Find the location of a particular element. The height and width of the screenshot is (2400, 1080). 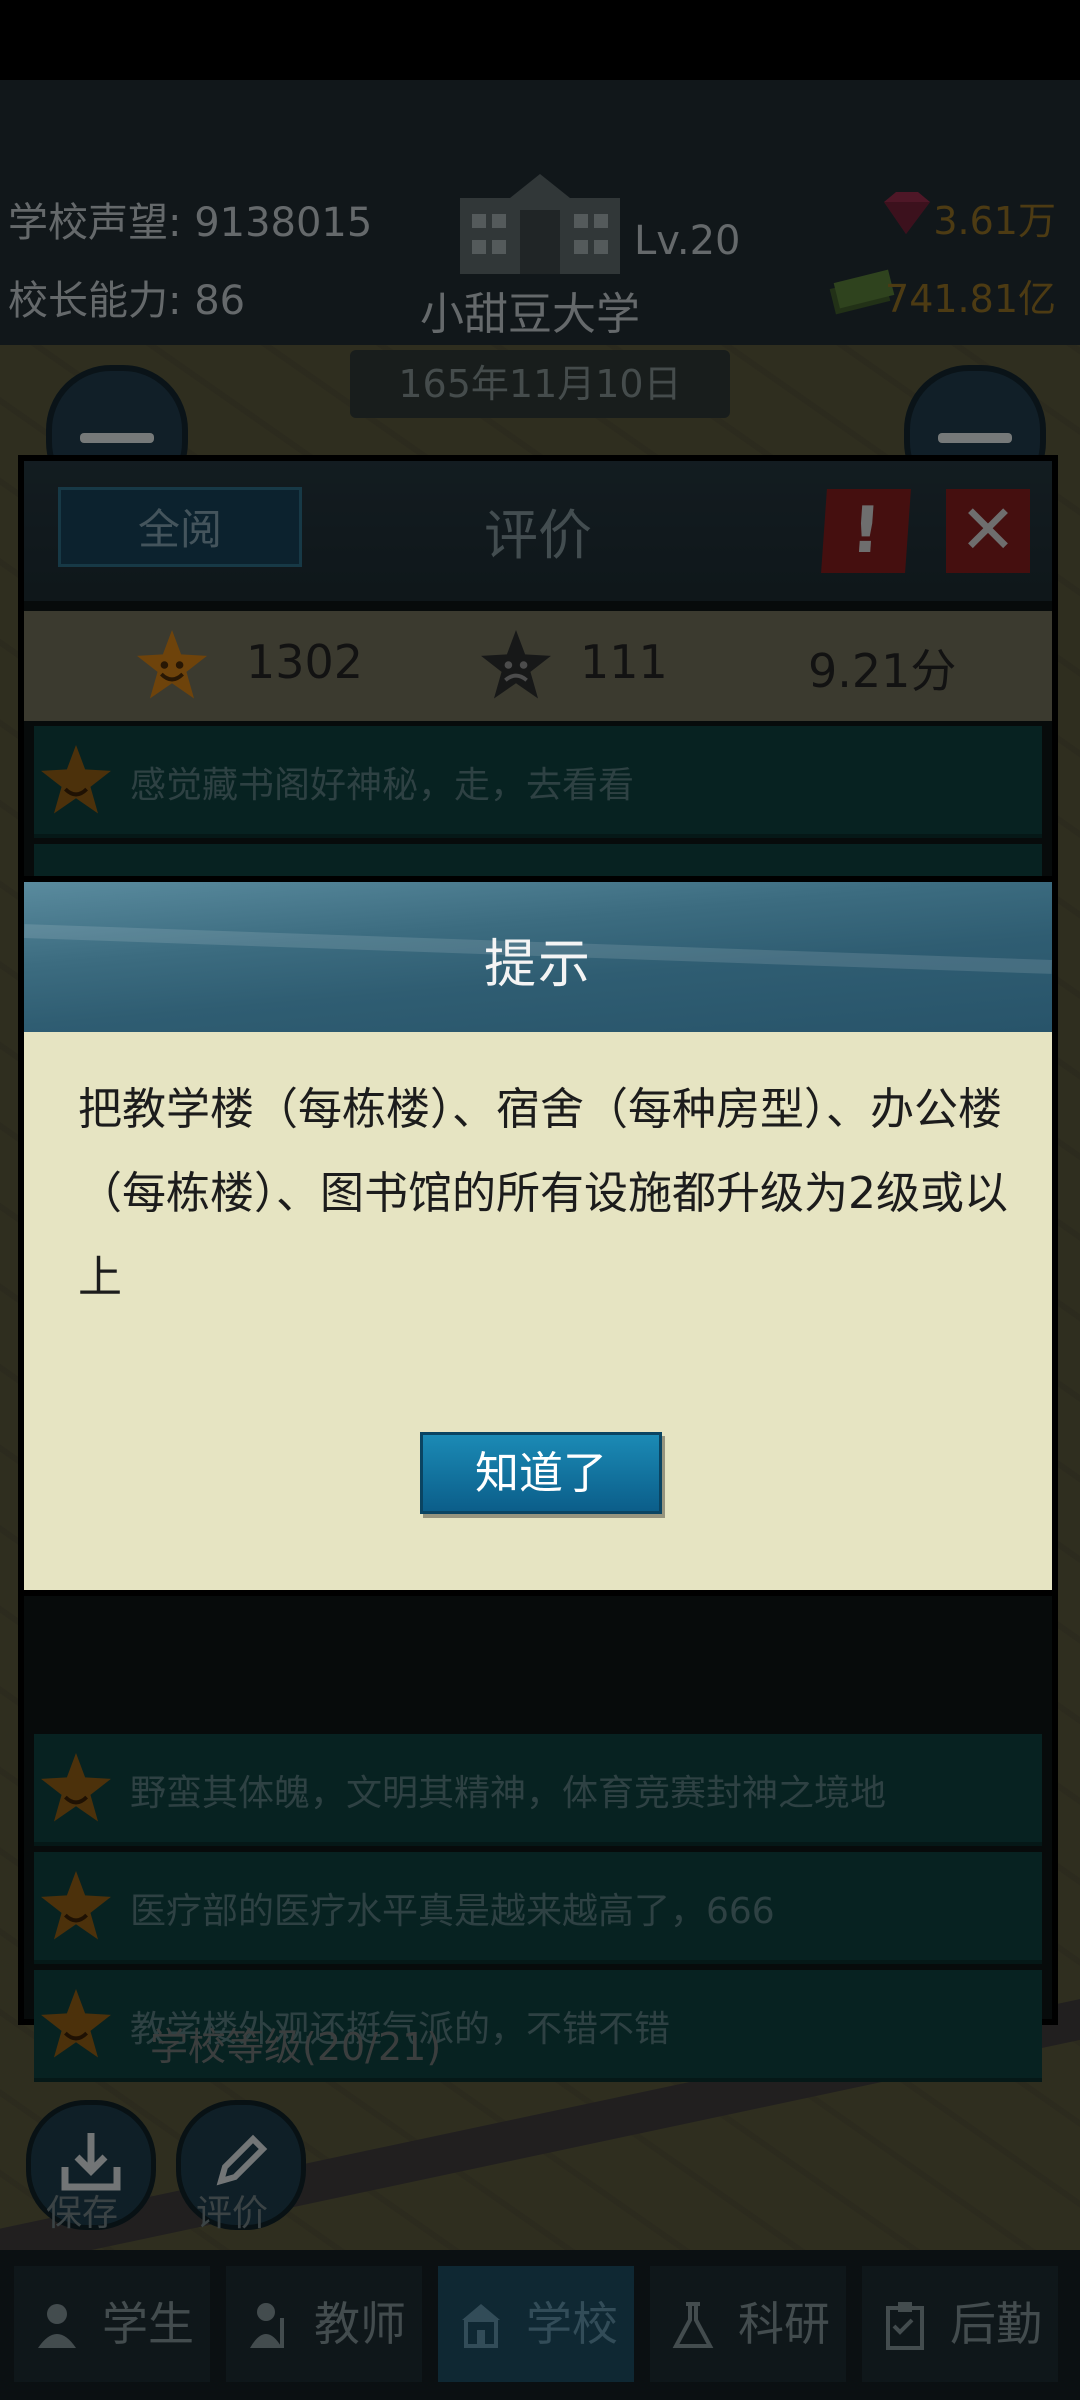

tip-dialog-header: 提示 is located at coordinates (538, 957).